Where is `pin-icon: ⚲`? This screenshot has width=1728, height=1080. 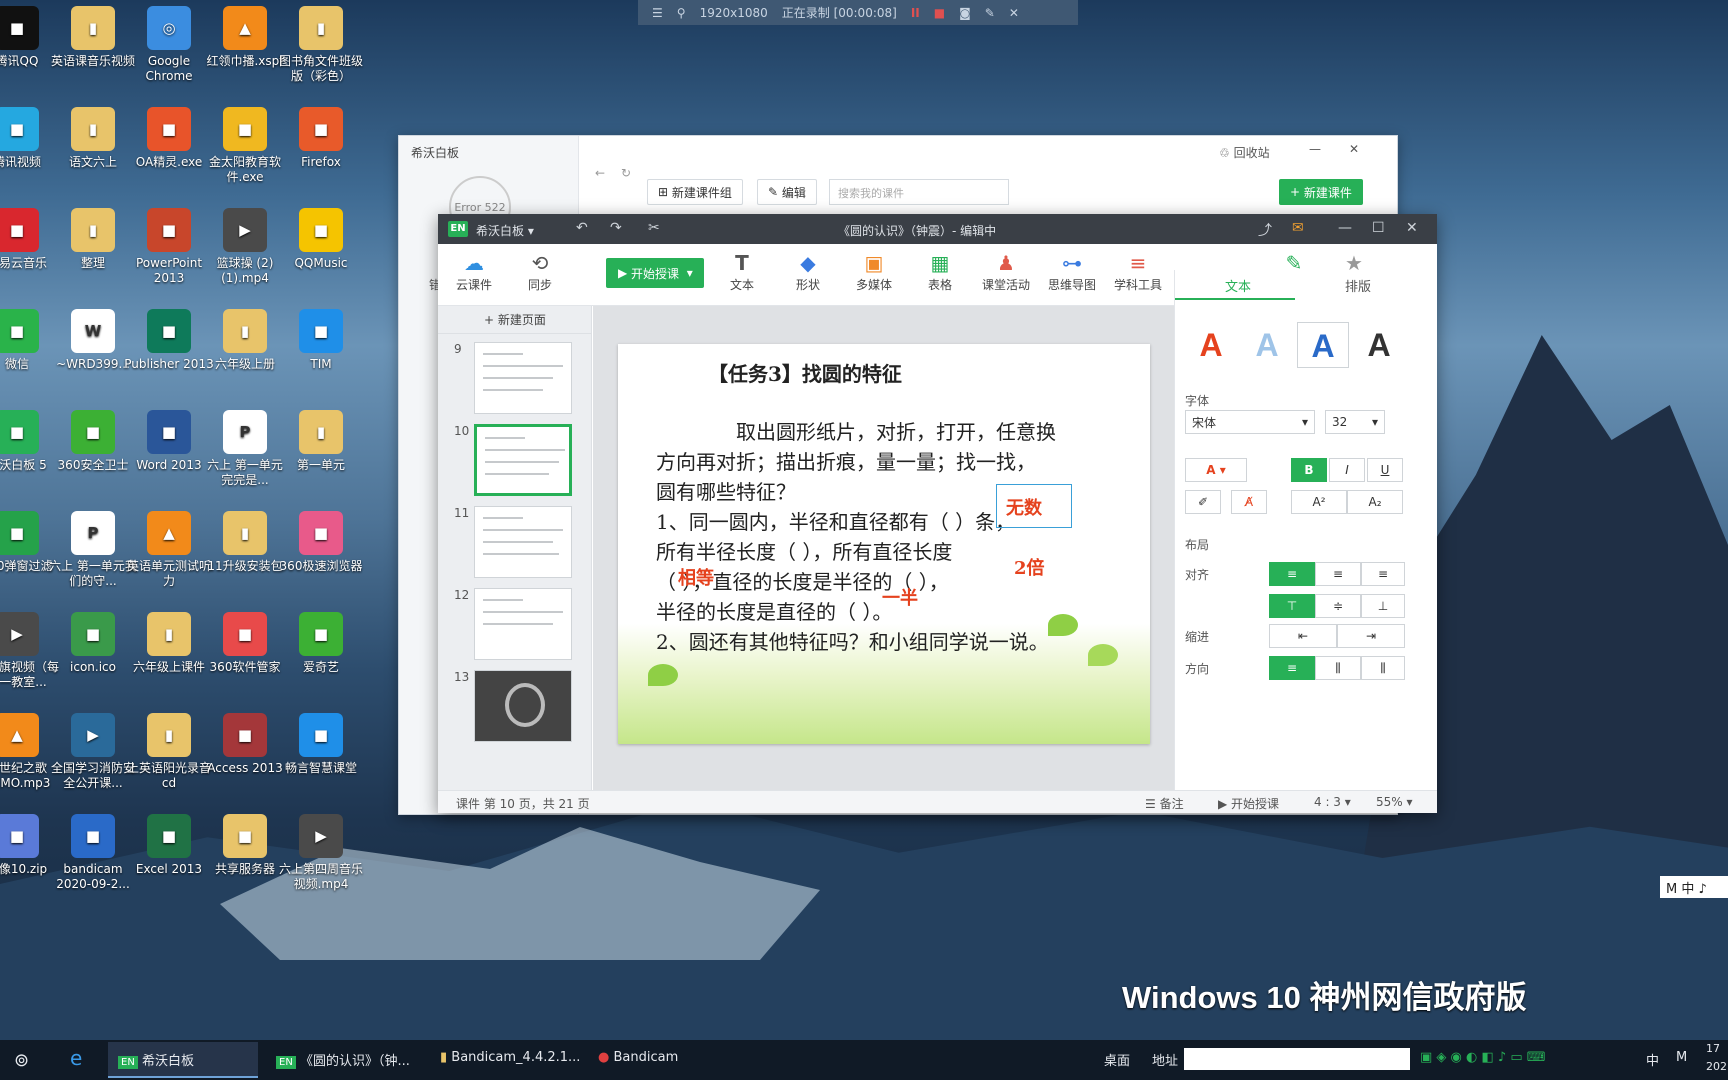
pin-icon: ⚲ is located at coordinates (681, 13).